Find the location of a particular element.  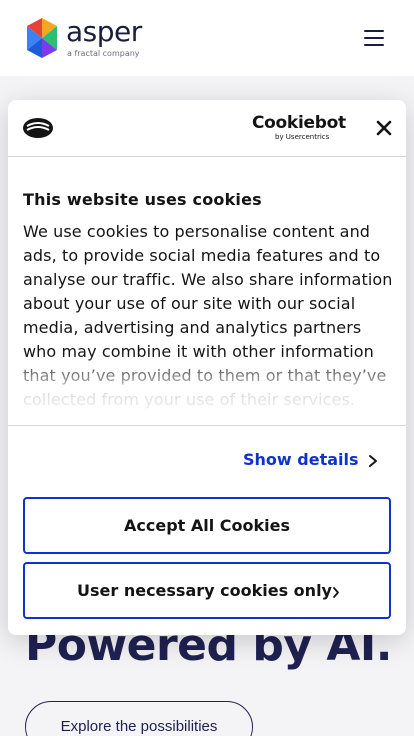

necessary-cookies-only-button: User necessary cookies only is located at coordinates (207, 590).